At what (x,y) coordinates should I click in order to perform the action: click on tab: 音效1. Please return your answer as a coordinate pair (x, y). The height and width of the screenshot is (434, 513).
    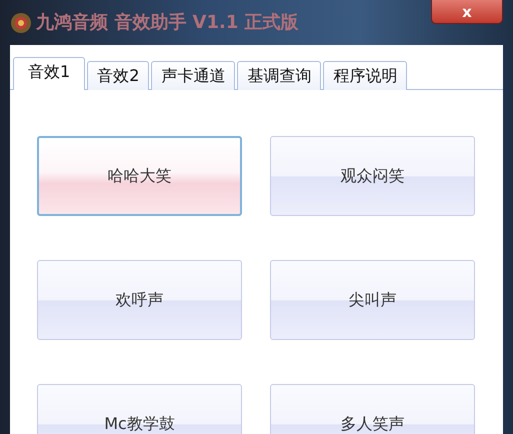
    Looking at the image, I should click on (49, 73).